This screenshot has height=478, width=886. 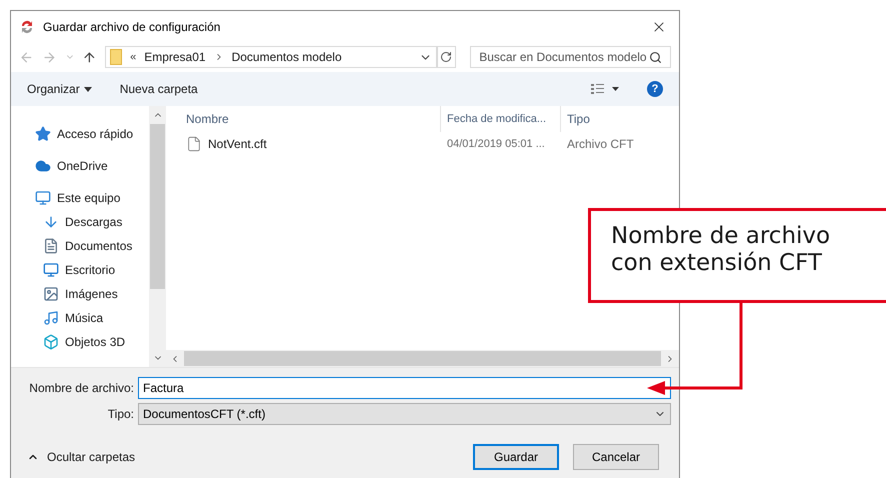 What do you see at coordinates (51, 294) in the screenshot?
I see `image-icon` at bounding box center [51, 294].